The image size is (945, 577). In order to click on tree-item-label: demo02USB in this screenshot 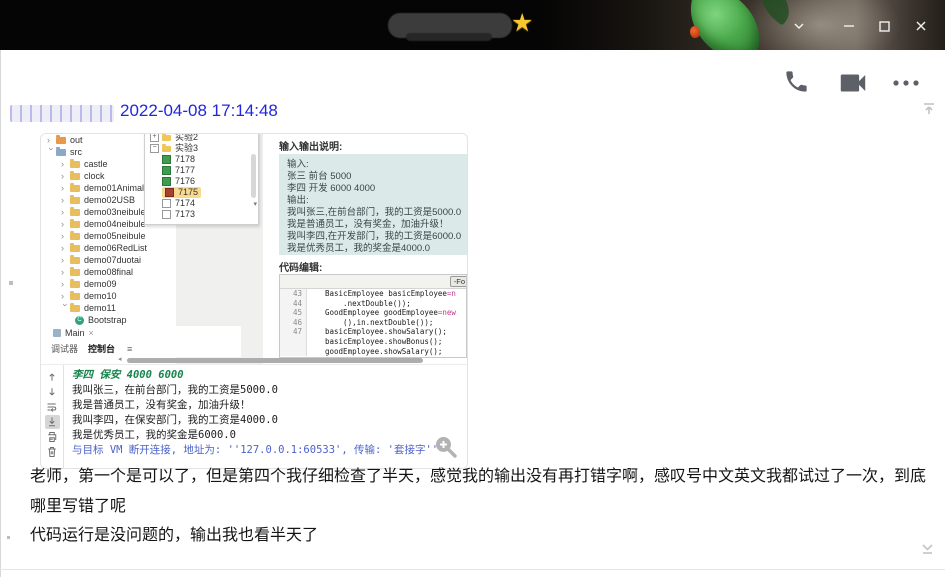, I will do `click(110, 200)`.